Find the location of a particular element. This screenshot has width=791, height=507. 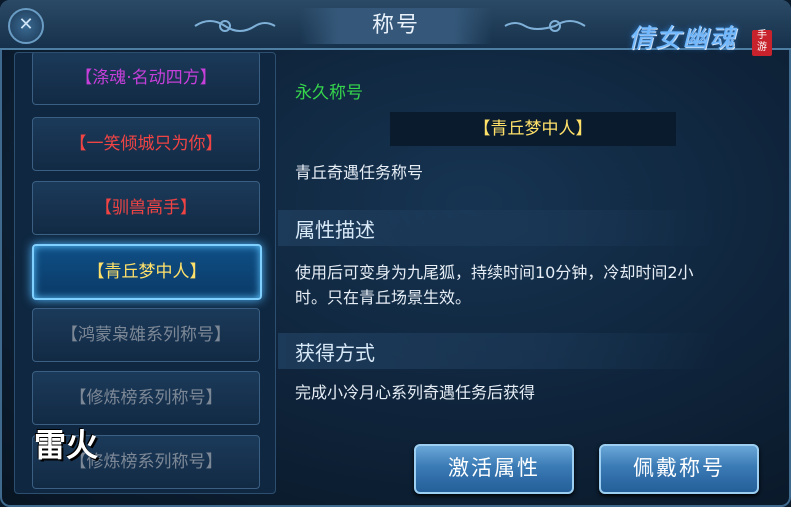

activate-attribute-button: 激活属性 is located at coordinates (494, 469).